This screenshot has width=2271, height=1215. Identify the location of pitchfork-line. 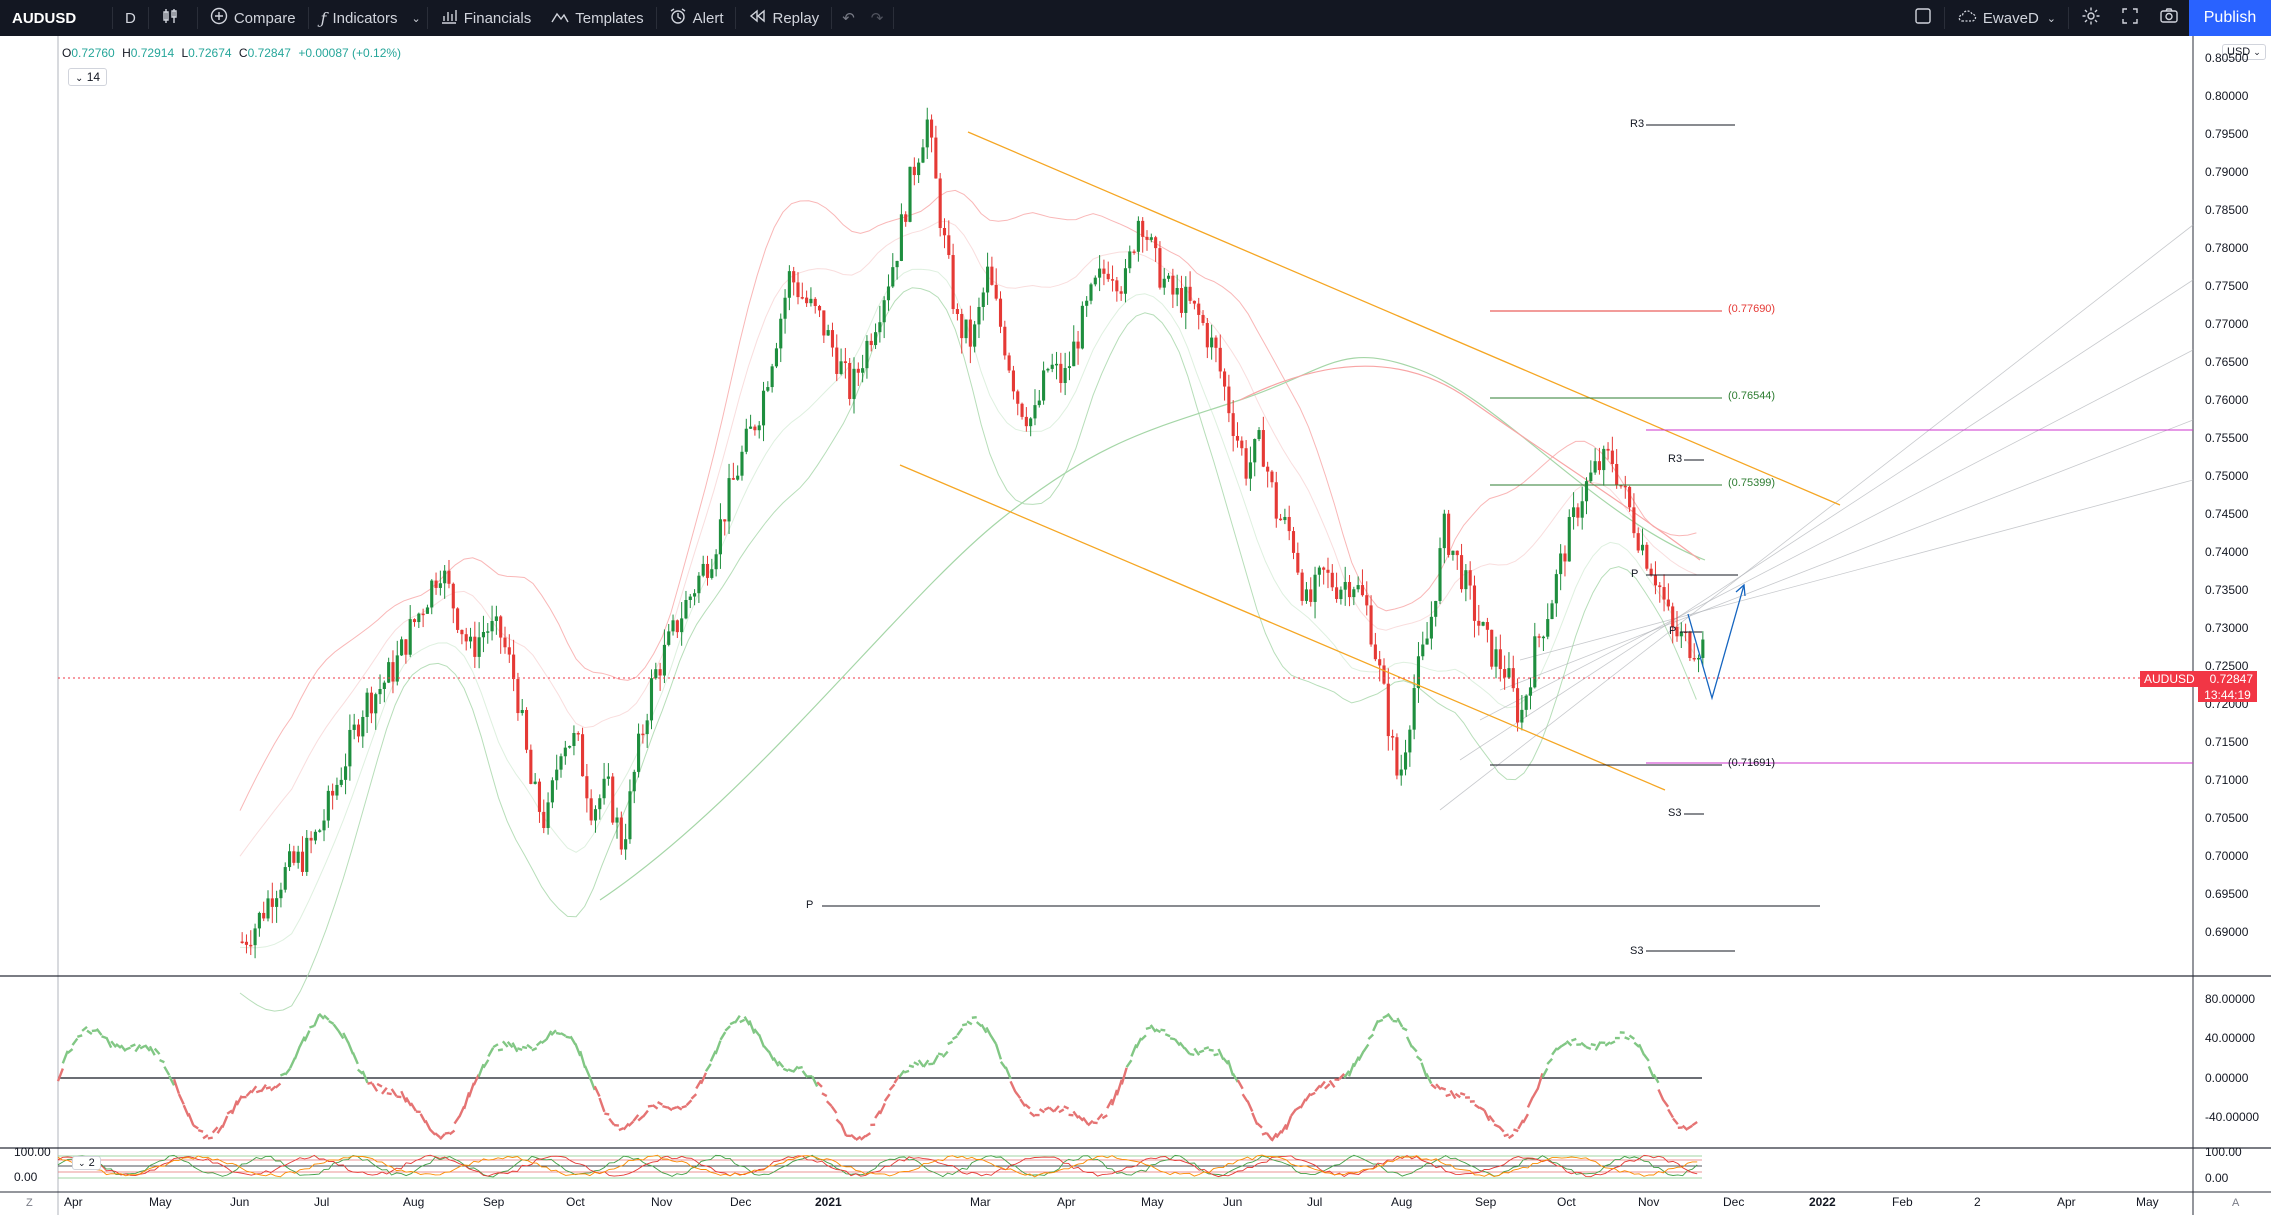
(1836, 535).